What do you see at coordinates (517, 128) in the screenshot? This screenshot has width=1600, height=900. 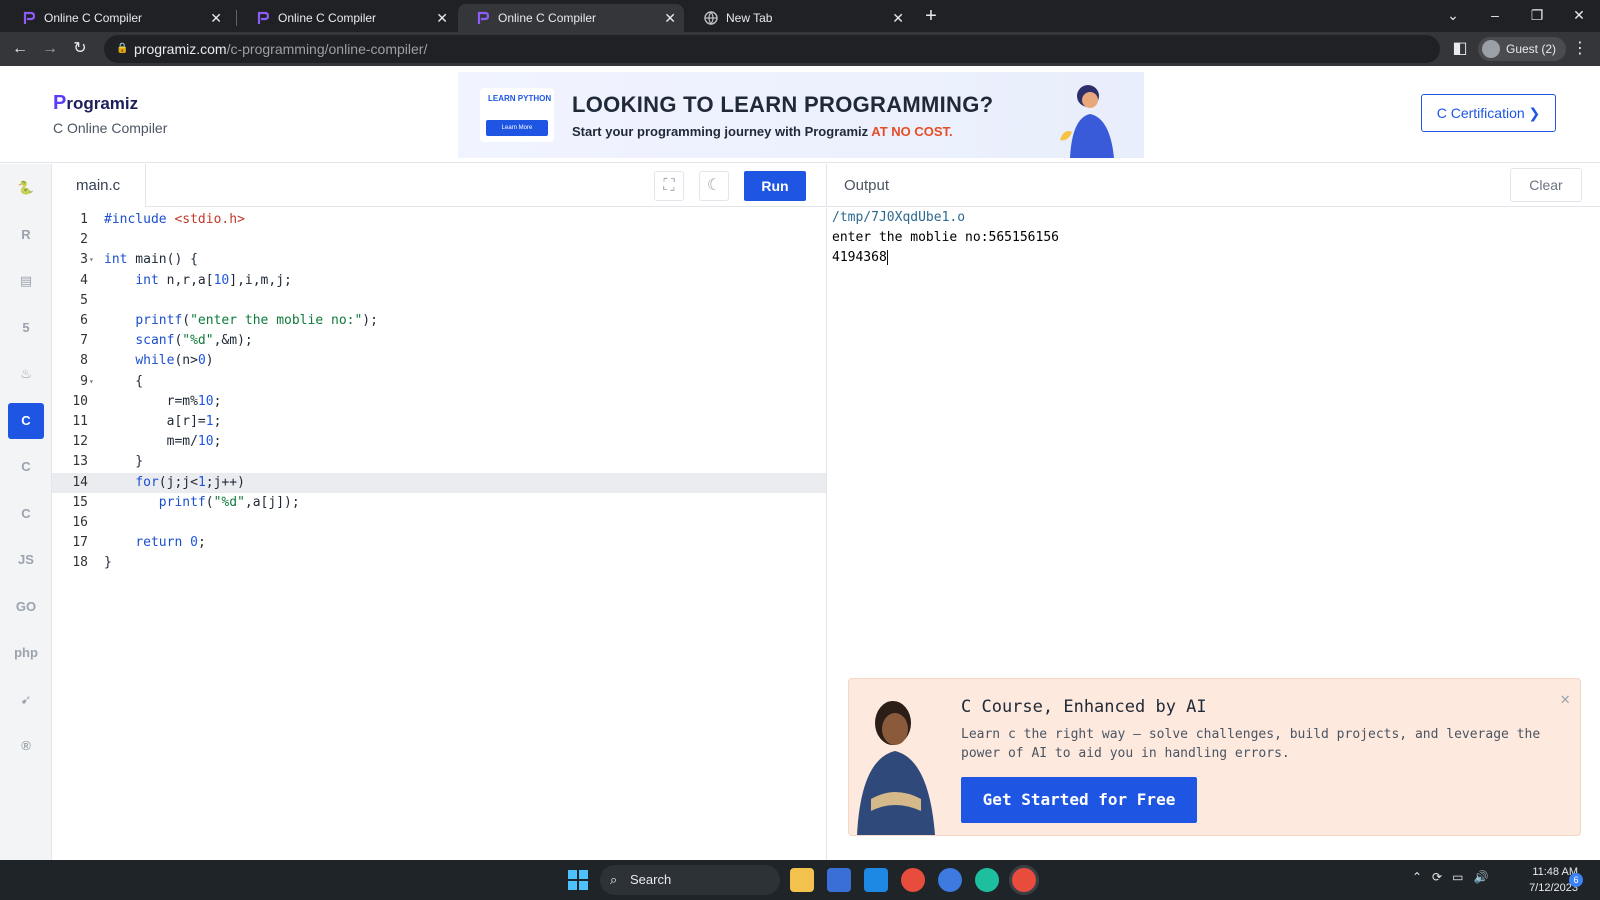 I see `learn-more-button: Learn More` at bounding box center [517, 128].